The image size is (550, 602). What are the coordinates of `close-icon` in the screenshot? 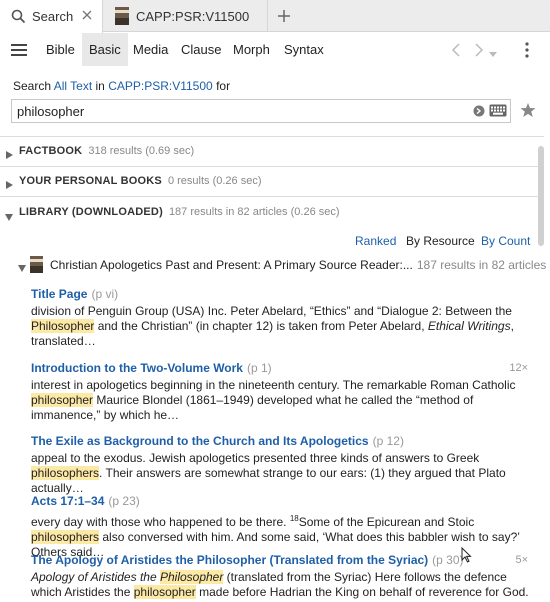 It's located at (87, 15).